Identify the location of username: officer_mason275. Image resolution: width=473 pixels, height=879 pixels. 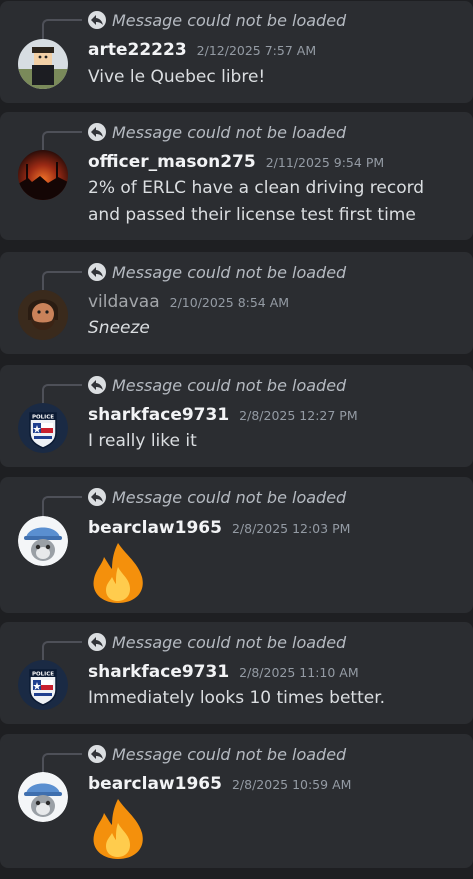
(172, 162).